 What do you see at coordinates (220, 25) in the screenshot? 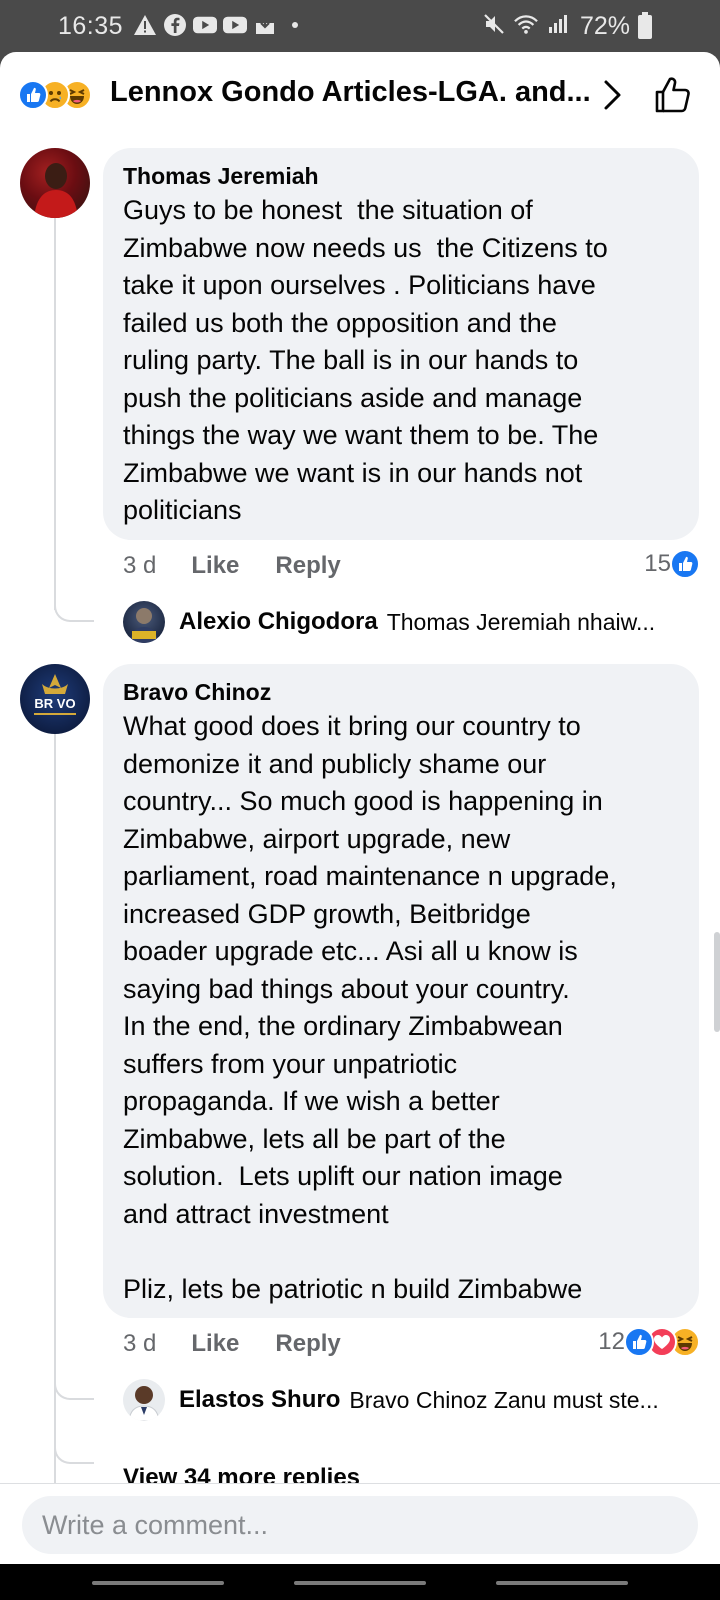
I see `notification-icons` at bounding box center [220, 25].